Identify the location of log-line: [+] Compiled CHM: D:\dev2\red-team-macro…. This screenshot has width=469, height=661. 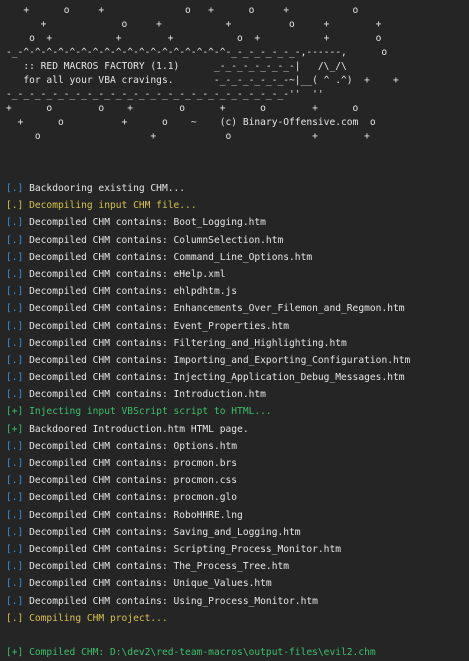
(237, 652).